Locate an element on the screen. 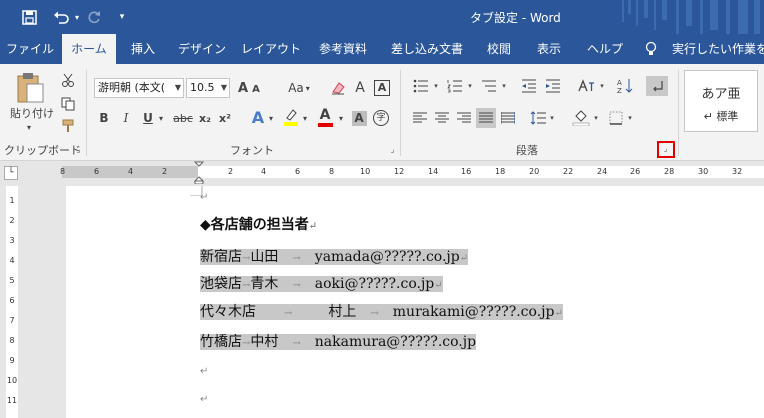  font-color-swatch is located at coordinates (325, 124).